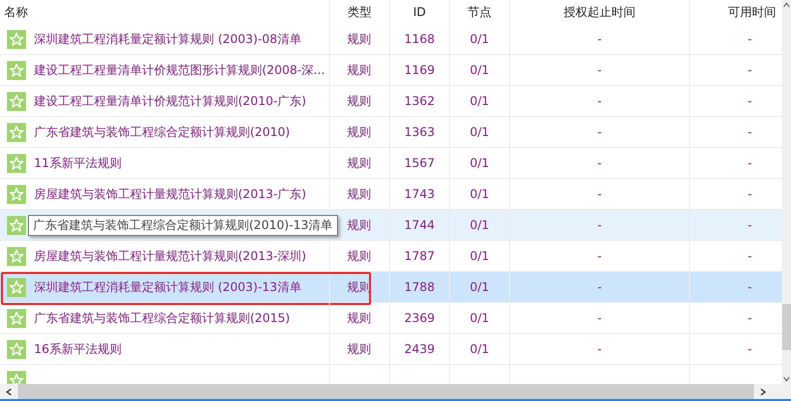  Describe the element at coordinates (170, 194) in the screenshot. I see `table-cell: 房屋建筑与装饰工程计量规范计算规则(2013-广东)` at that location.